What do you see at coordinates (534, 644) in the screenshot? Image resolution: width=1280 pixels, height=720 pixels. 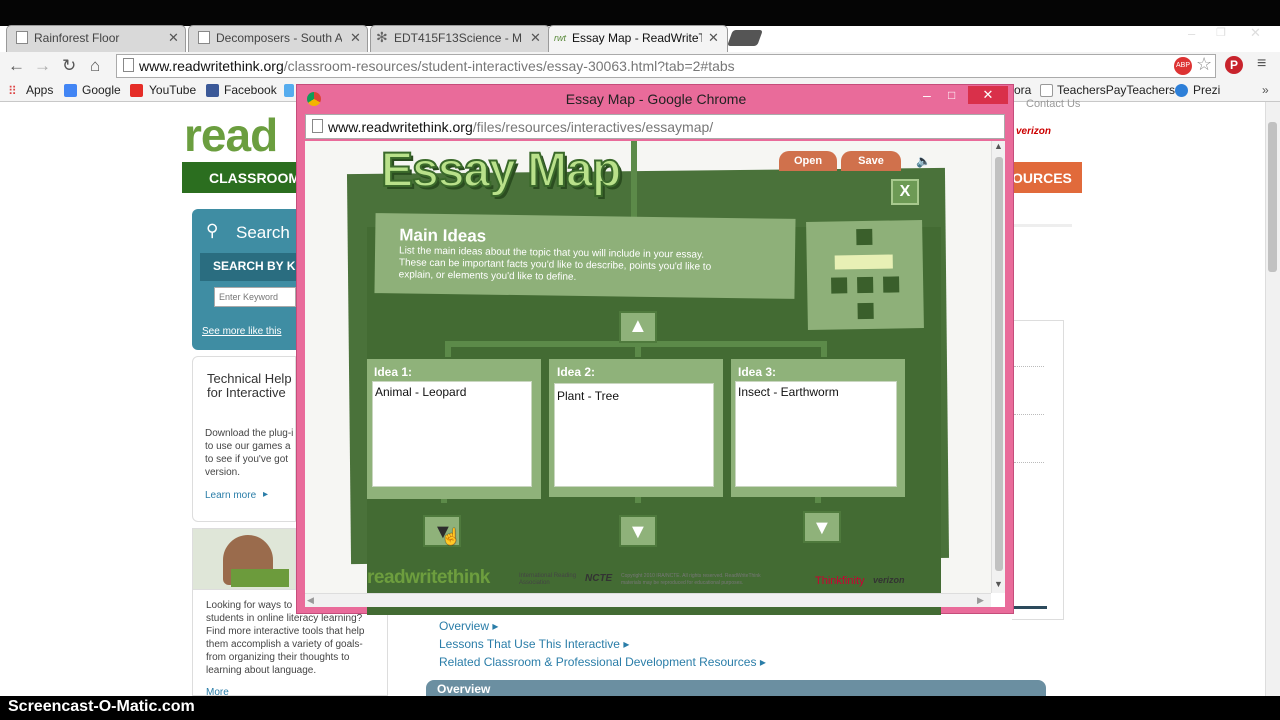 I see `lessons-link: Lessons That Use This Interactive ▸` at bounding box center [534, 644].